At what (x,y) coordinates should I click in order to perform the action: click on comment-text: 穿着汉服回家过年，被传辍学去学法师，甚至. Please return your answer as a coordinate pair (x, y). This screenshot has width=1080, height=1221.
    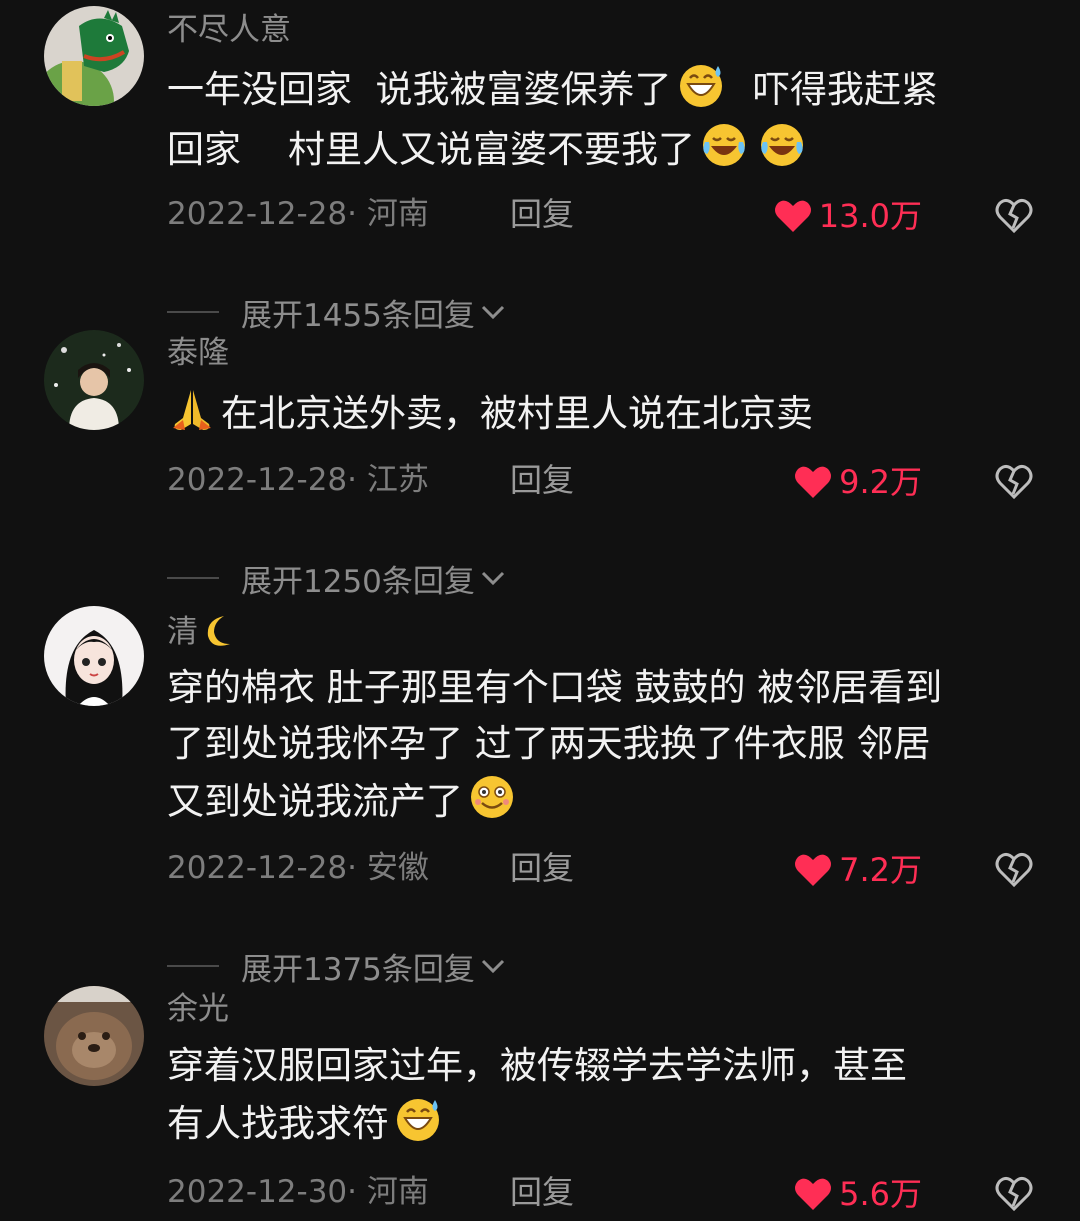
    Looking at the image, I should click on (537, 1065).